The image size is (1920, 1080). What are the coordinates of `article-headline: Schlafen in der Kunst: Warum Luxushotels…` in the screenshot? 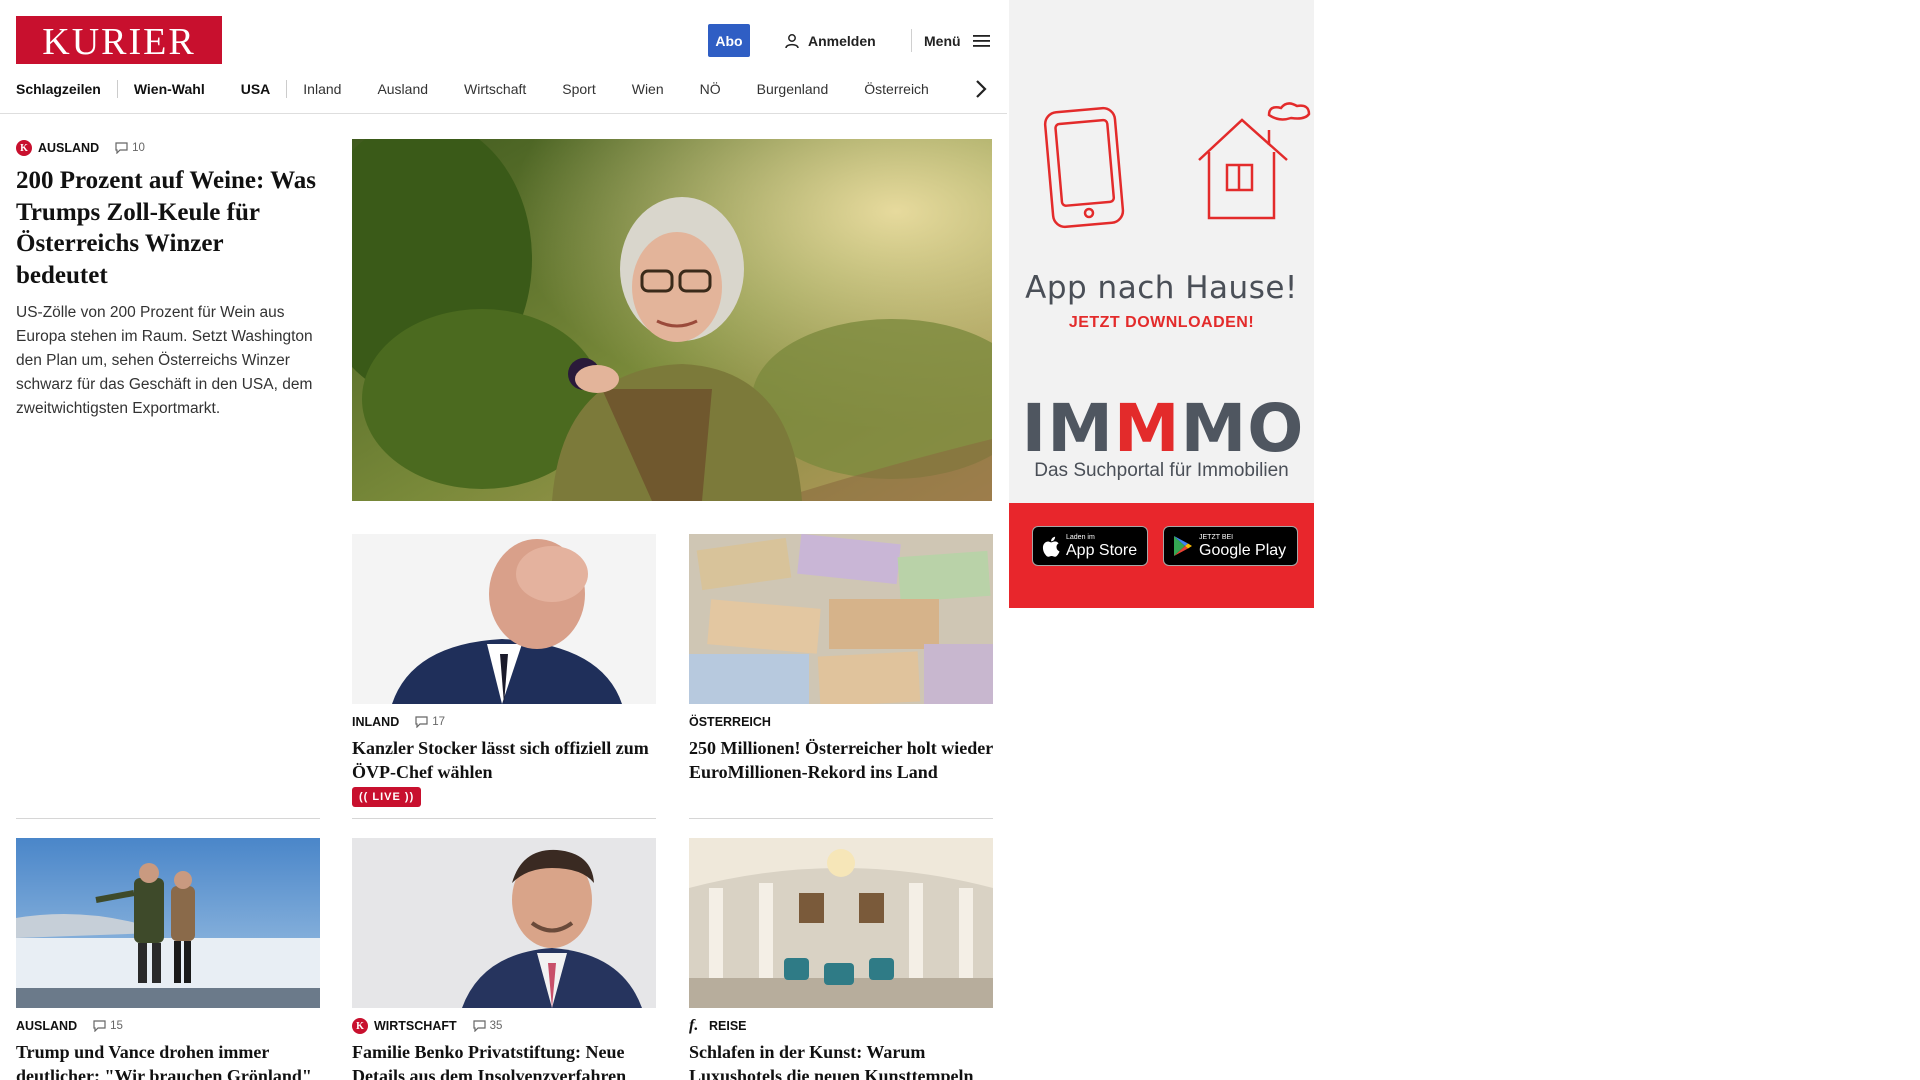 It's located at (841, 1060).